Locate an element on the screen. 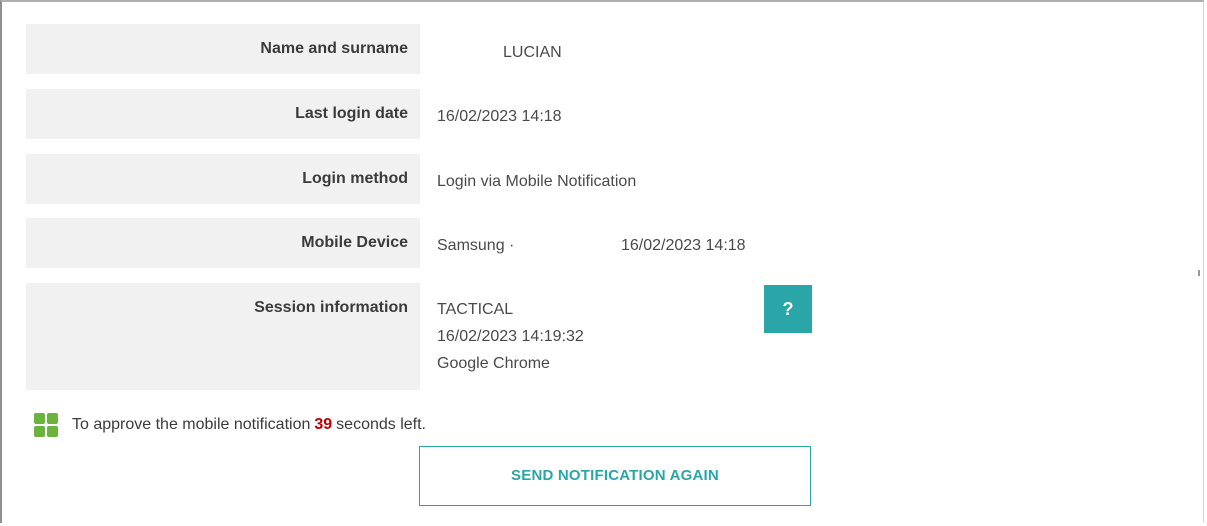 The width and height of the screenshot is (1207, 526). mobile-device-label-cell: Mobile Device is located at coordinates (223, 243).